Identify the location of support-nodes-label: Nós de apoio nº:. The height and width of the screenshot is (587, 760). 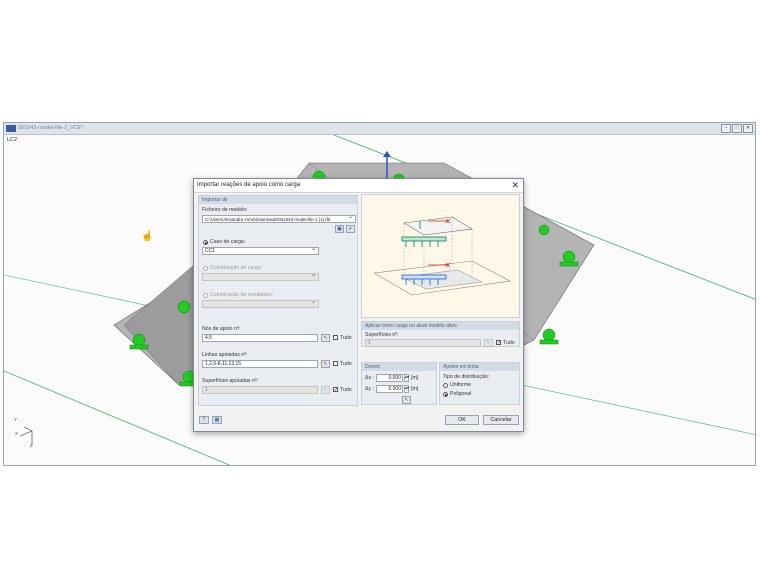
(221, 329).